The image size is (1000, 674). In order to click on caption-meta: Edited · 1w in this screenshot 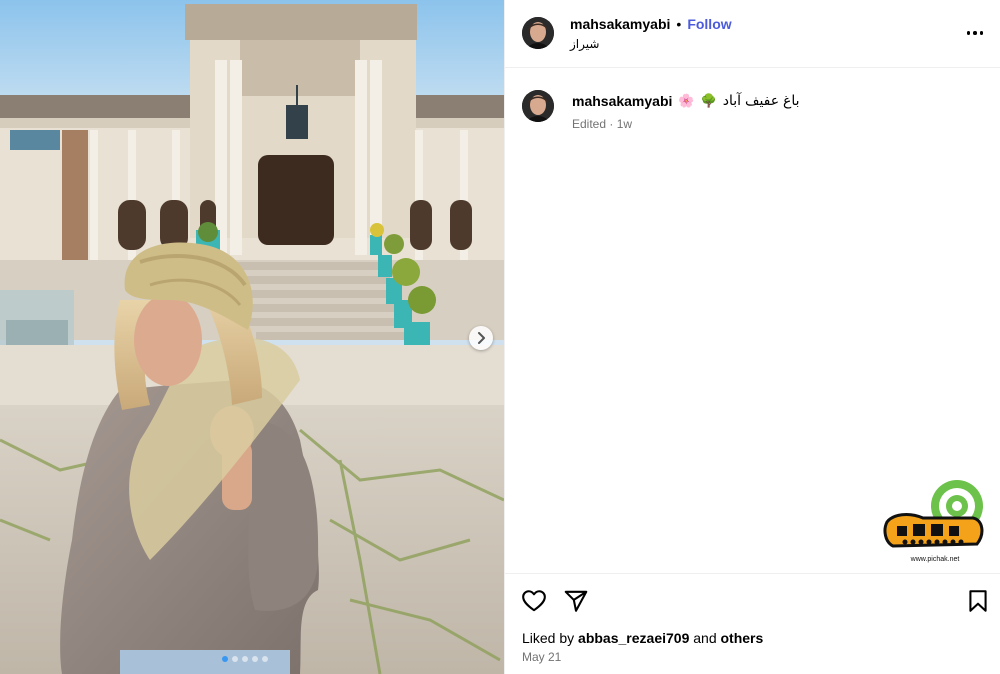, I will do `click(602, 124)`.